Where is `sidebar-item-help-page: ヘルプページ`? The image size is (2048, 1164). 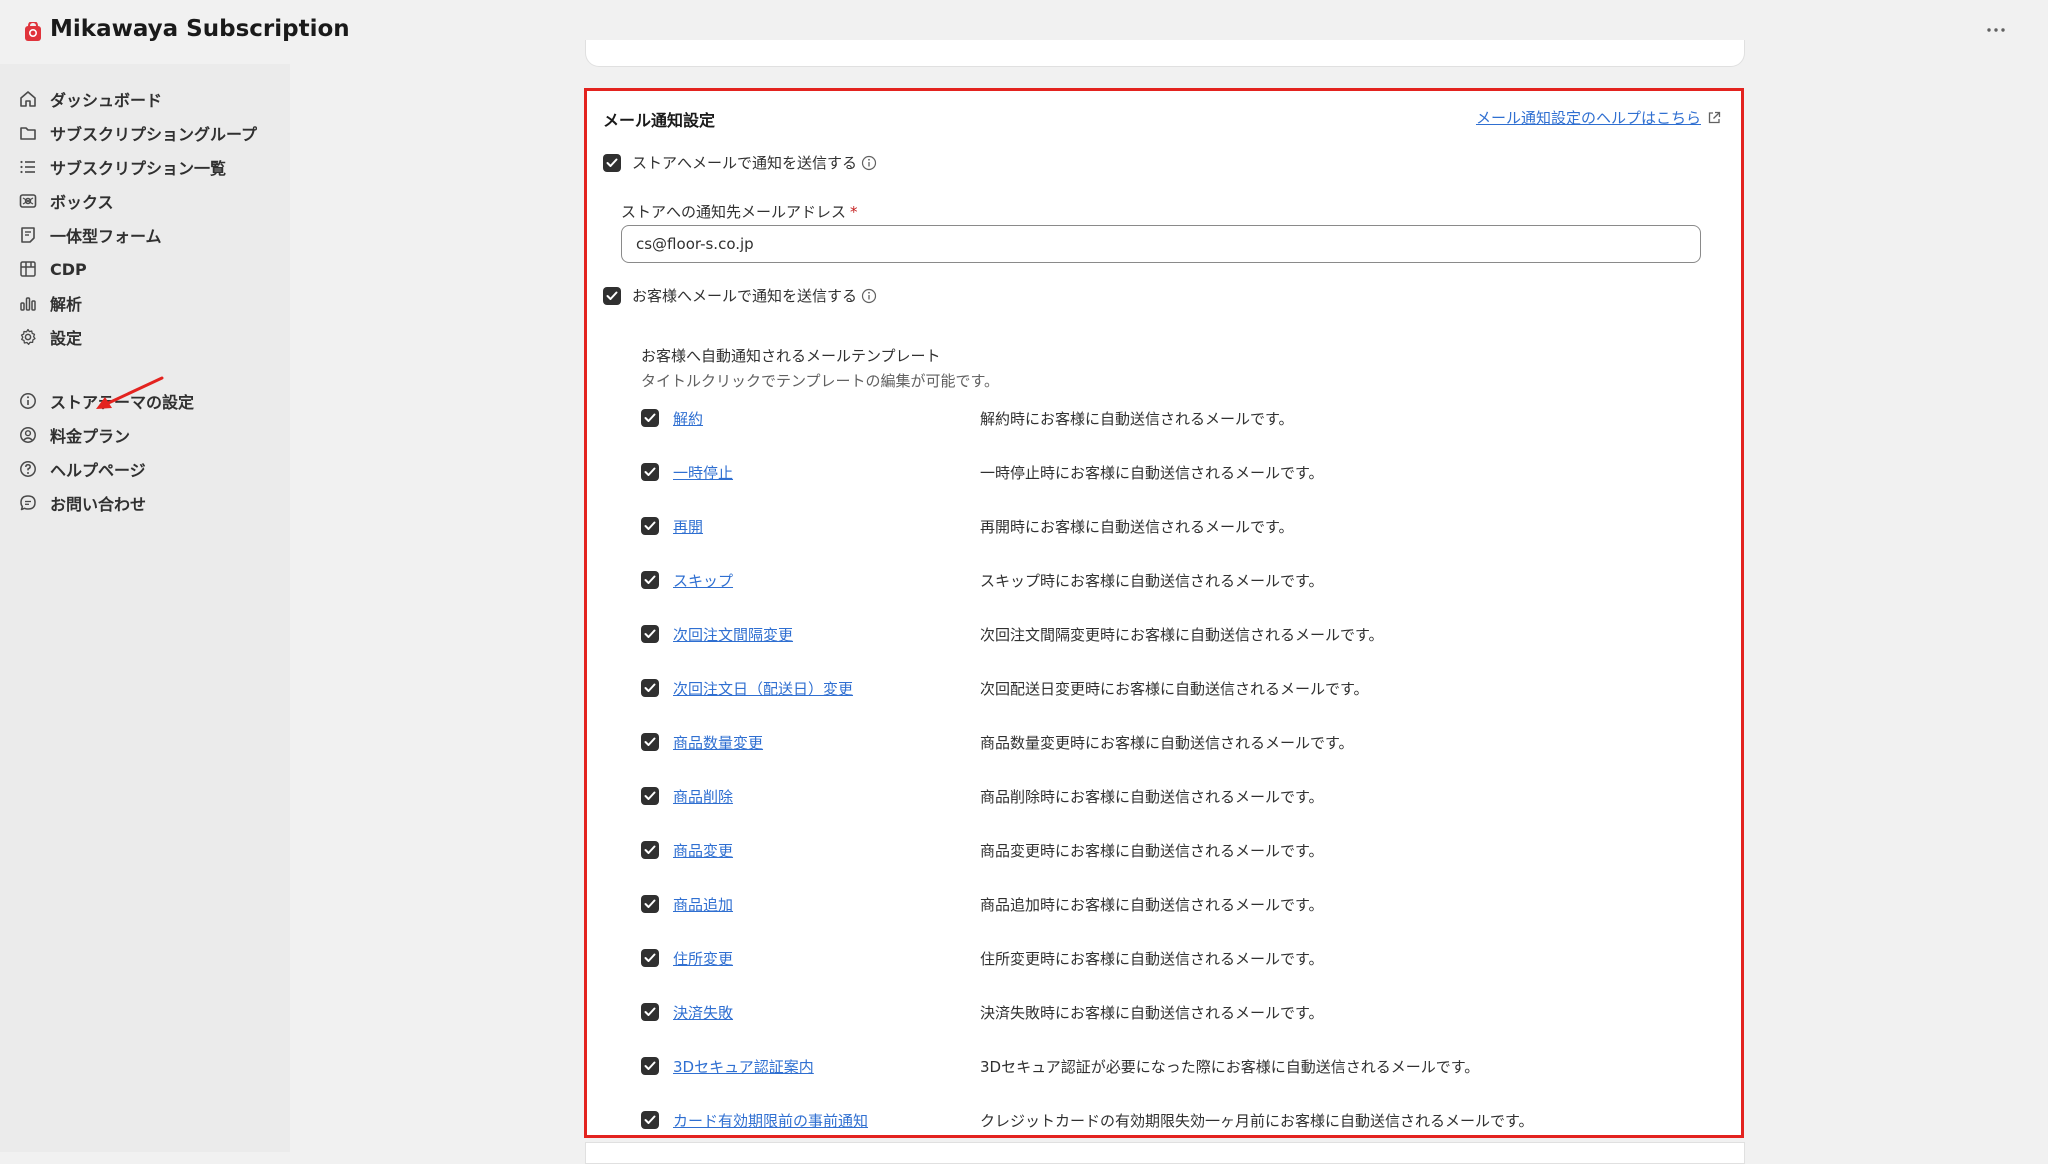 sidebar-item-help-page: ヘルプページ is located at coordinates (148, 469).